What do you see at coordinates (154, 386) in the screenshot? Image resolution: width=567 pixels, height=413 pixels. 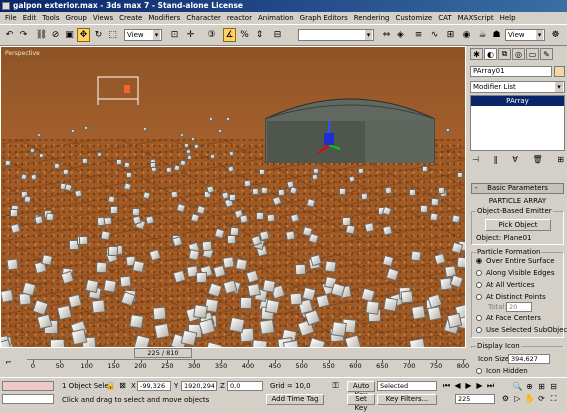 I see `x-coordinate-field: -99,326` at bounding box center [154, 386].